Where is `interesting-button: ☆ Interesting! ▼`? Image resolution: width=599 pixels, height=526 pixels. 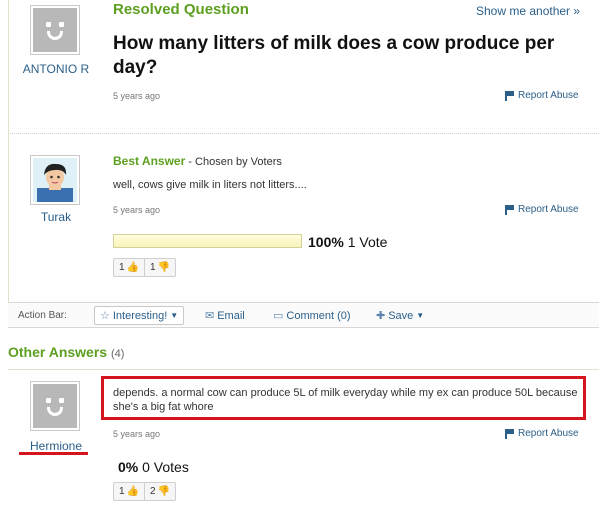
interesting-button: ☆ Interesting! ▼ is located at coordinates (139, 315).